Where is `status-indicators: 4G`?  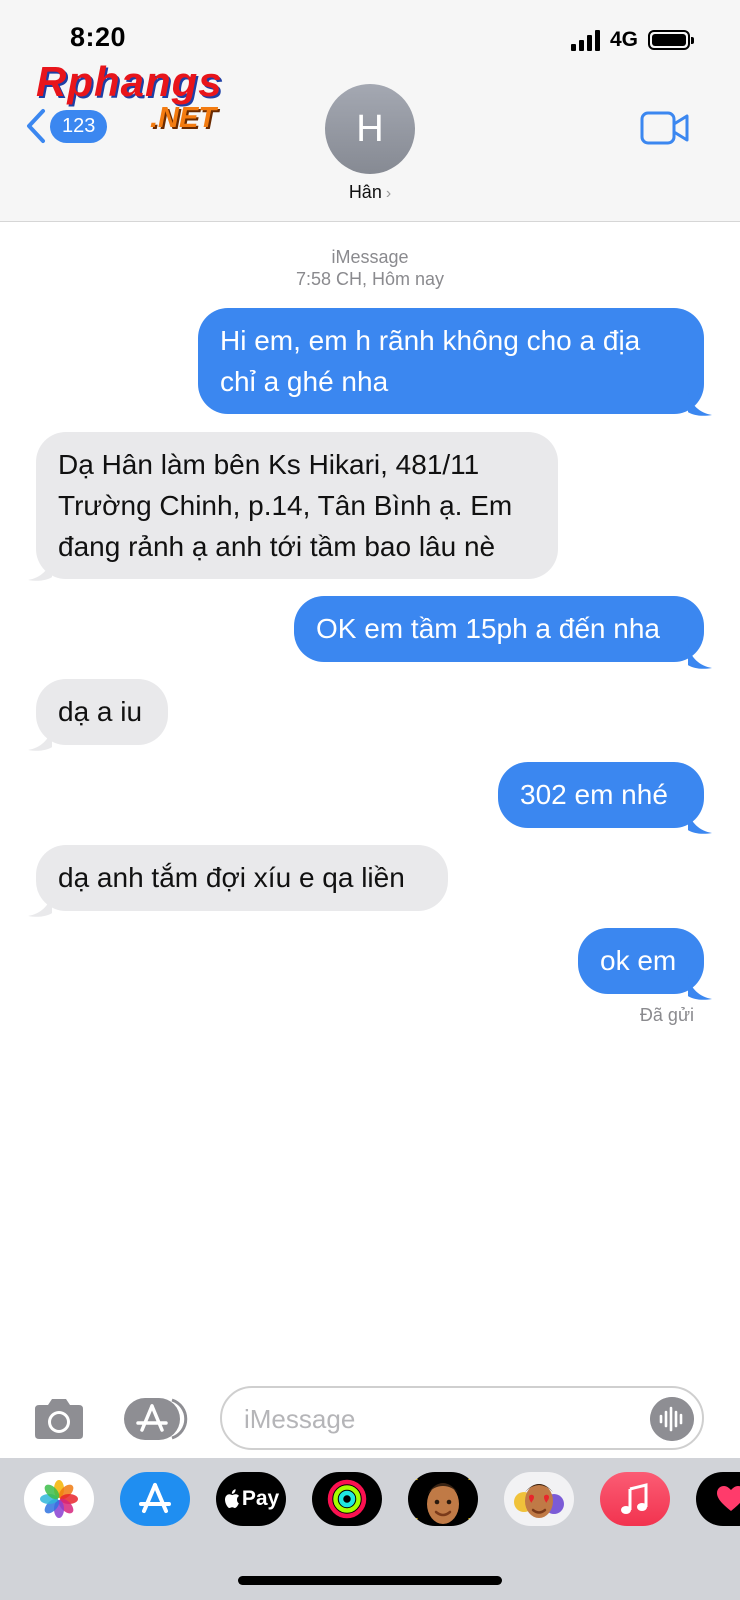
status-indicators: 4G is located at coordinates (632, 40).